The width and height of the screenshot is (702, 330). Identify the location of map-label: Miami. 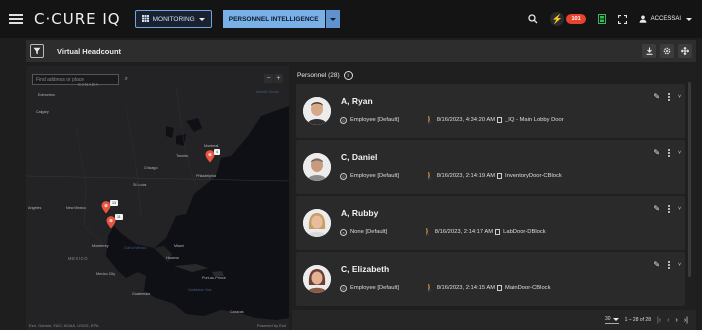
(179, 246).